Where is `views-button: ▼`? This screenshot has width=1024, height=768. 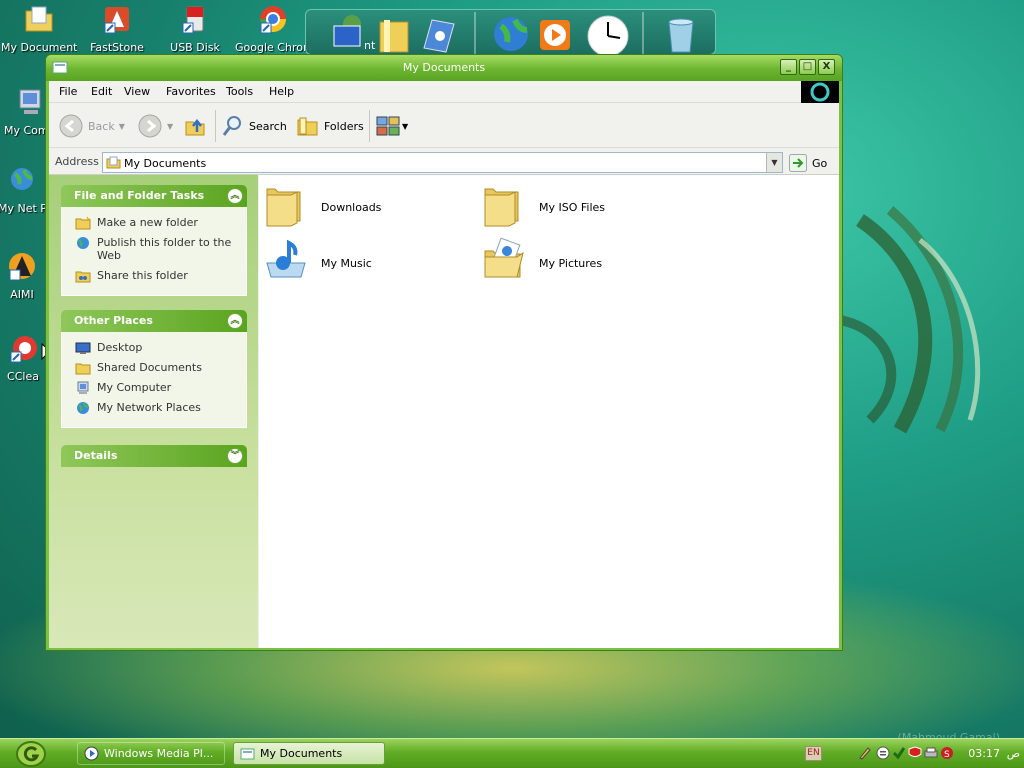
views-button: ▼ is located at coordinates (392, 126).